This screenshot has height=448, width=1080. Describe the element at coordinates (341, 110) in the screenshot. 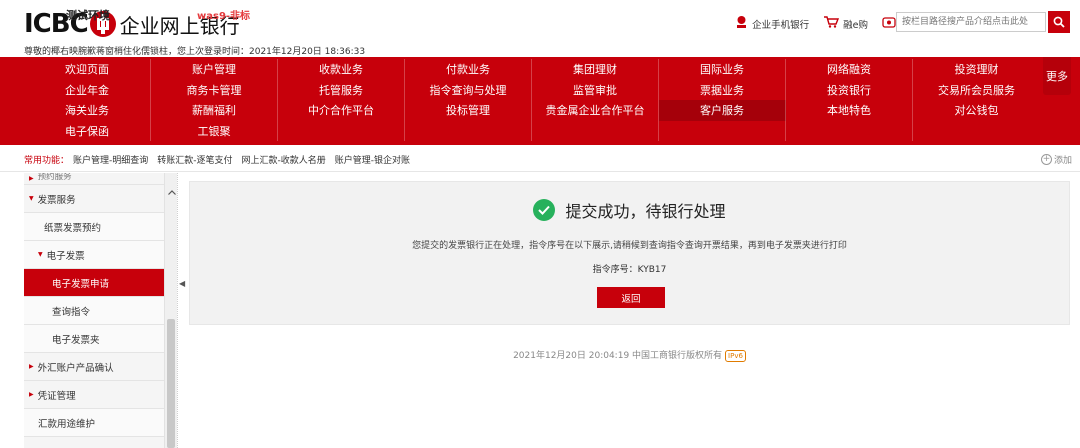

I see `nav-item-agency-platform: 中介合作平台` at that location.